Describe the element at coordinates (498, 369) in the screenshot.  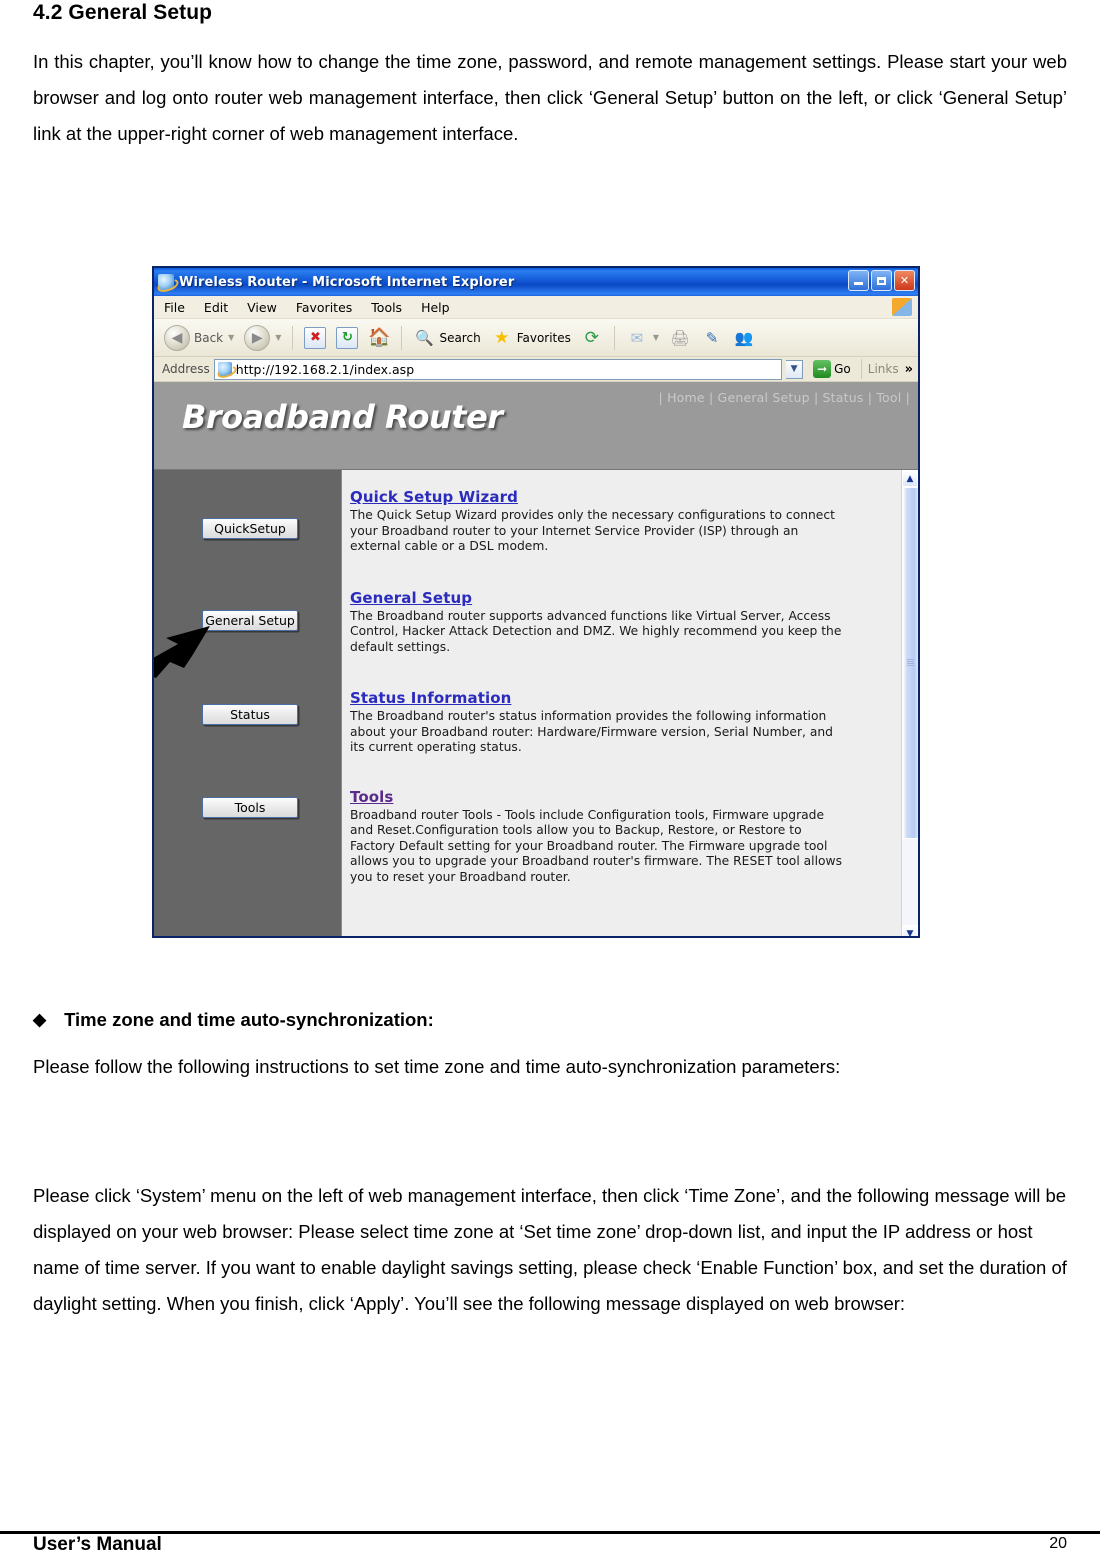
I see `address-input: http://192.168.2.1/index.asp` at that location.